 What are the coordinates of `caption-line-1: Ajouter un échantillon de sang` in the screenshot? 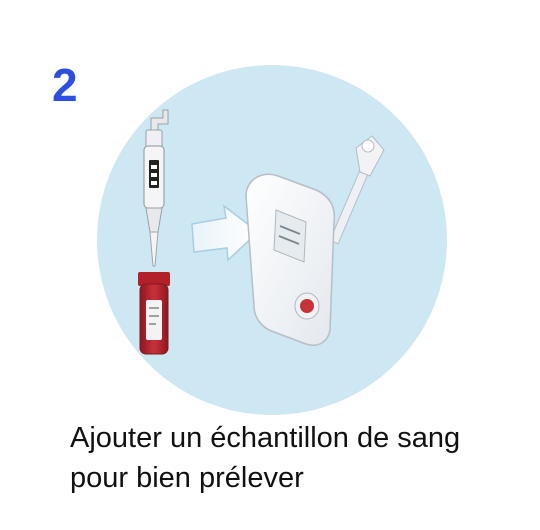 It's located at (265, 438).